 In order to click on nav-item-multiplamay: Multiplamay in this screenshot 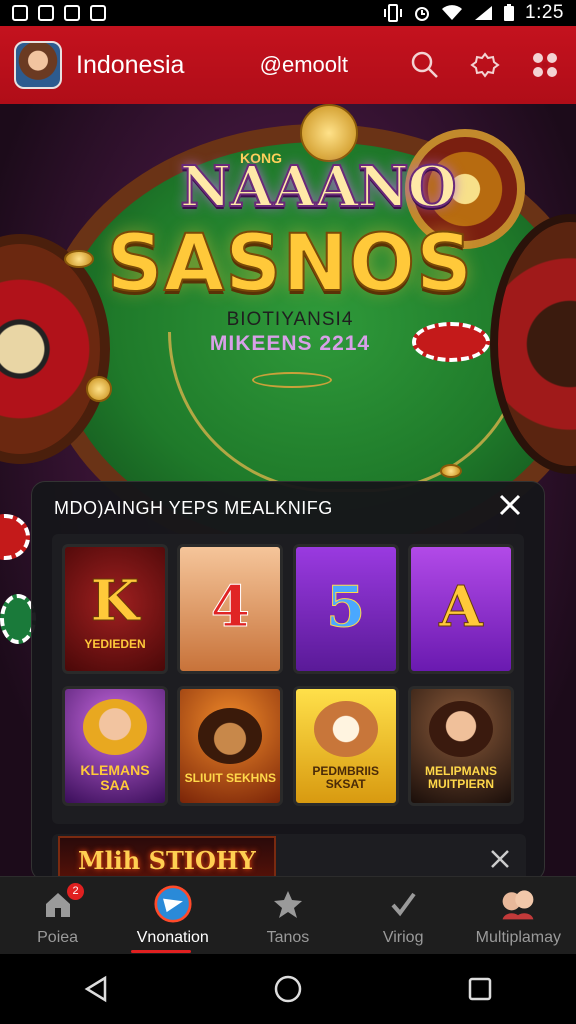, I will do `click(518, 916)`.